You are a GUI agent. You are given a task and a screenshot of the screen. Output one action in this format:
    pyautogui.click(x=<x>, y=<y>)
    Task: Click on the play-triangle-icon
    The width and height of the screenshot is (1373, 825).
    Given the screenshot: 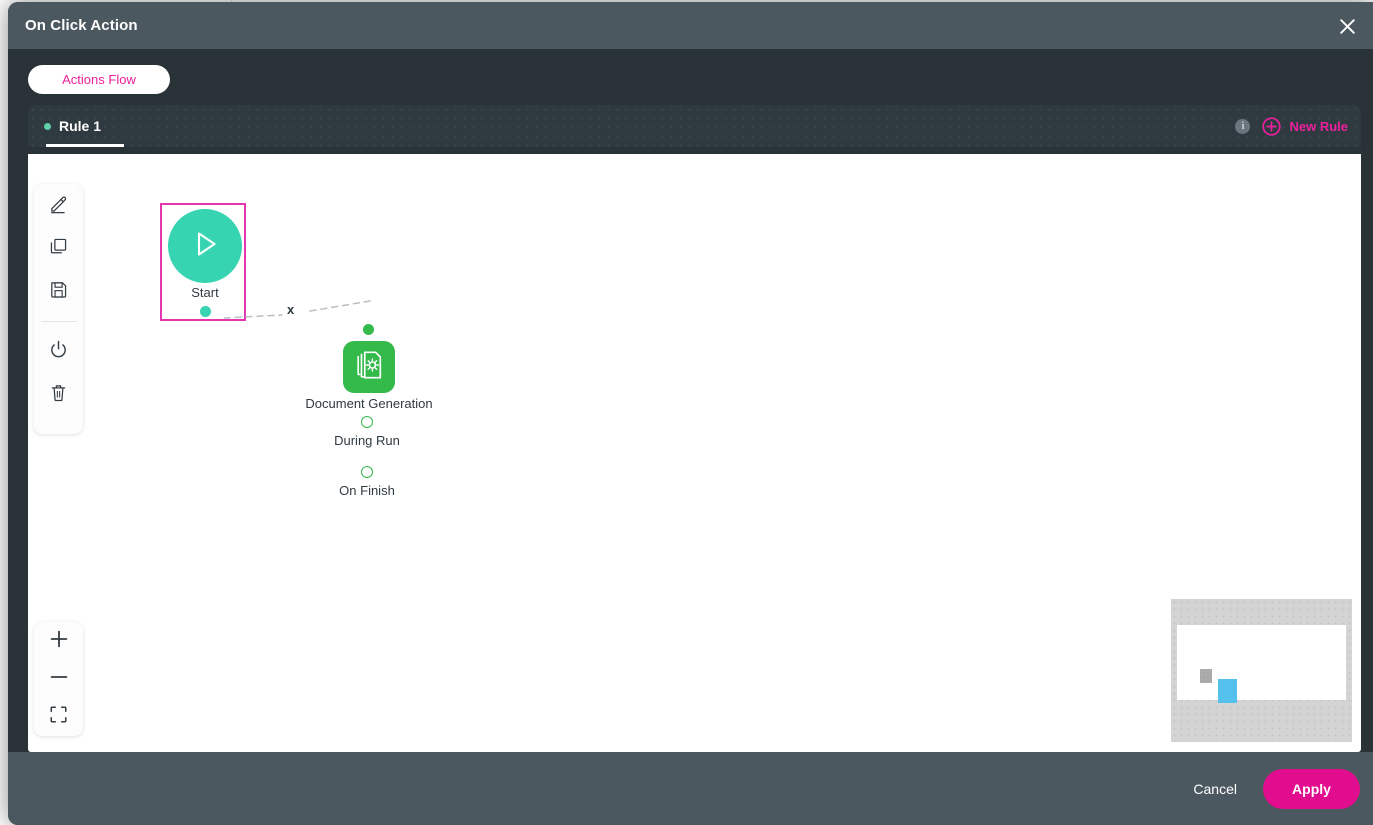 What is the action you would take?
    pyautogui.click(x=205, y=246)
    